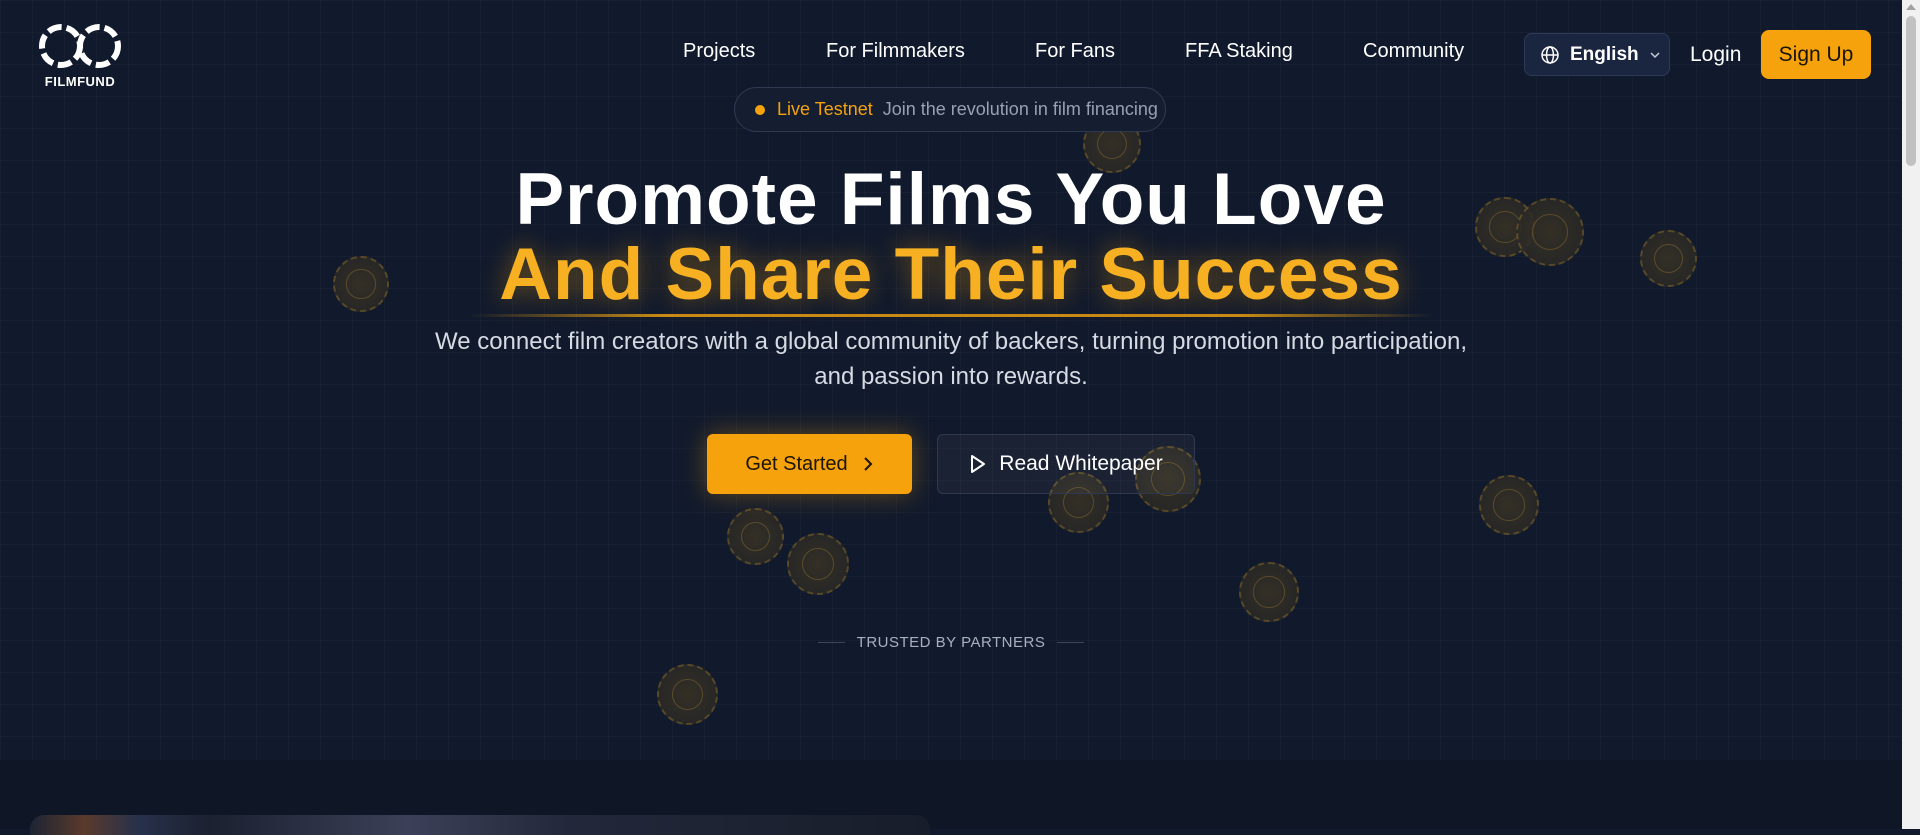 This screenshot has width=1920, height=835. I want to click on chevron-right-icon, so click(868, 464).